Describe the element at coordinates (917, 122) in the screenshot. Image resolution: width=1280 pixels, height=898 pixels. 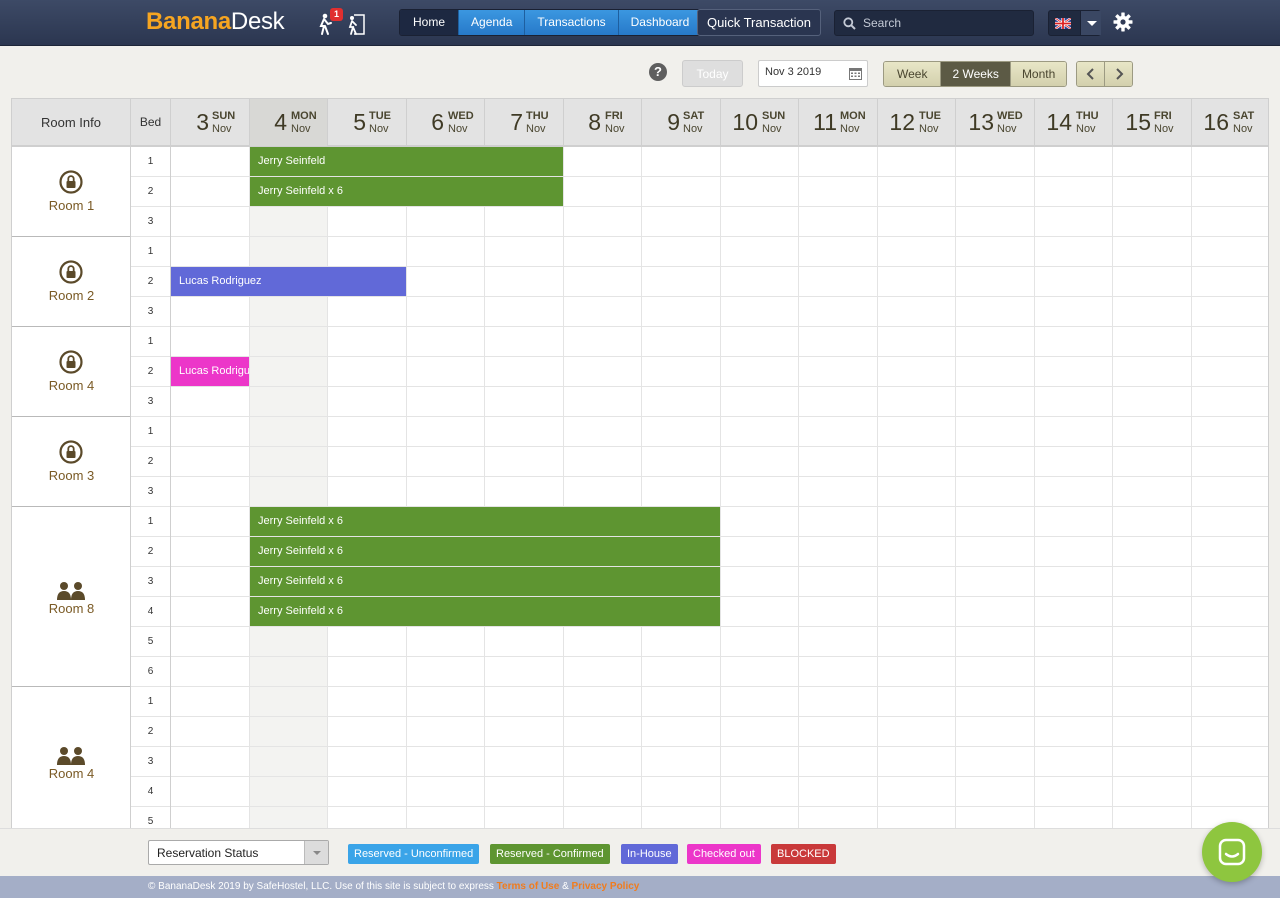
I see `day-header: 12 TUE Nov` at that location.